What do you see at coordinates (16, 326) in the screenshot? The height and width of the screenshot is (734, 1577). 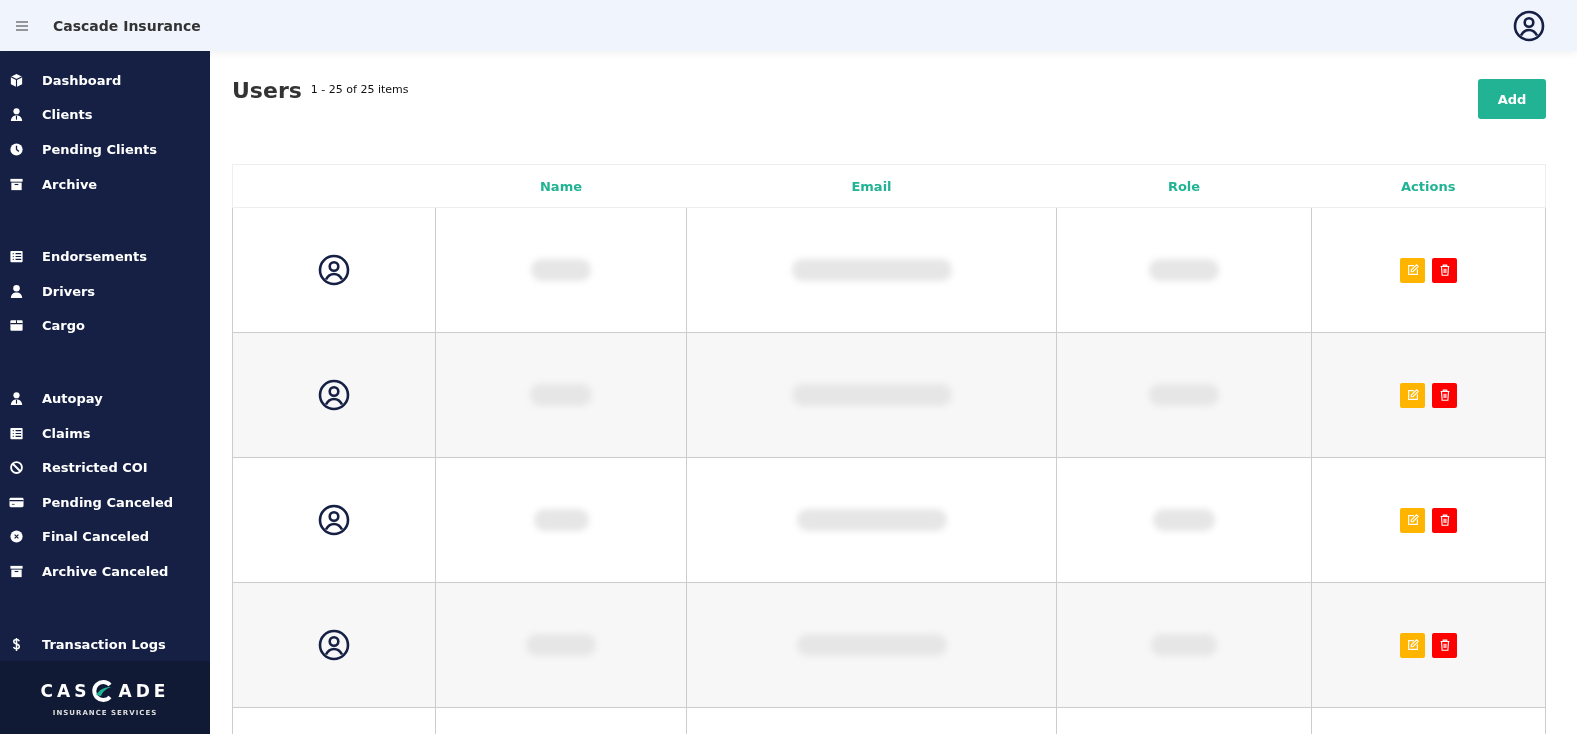 I see `box-icon` at bounding box center [16, 326].